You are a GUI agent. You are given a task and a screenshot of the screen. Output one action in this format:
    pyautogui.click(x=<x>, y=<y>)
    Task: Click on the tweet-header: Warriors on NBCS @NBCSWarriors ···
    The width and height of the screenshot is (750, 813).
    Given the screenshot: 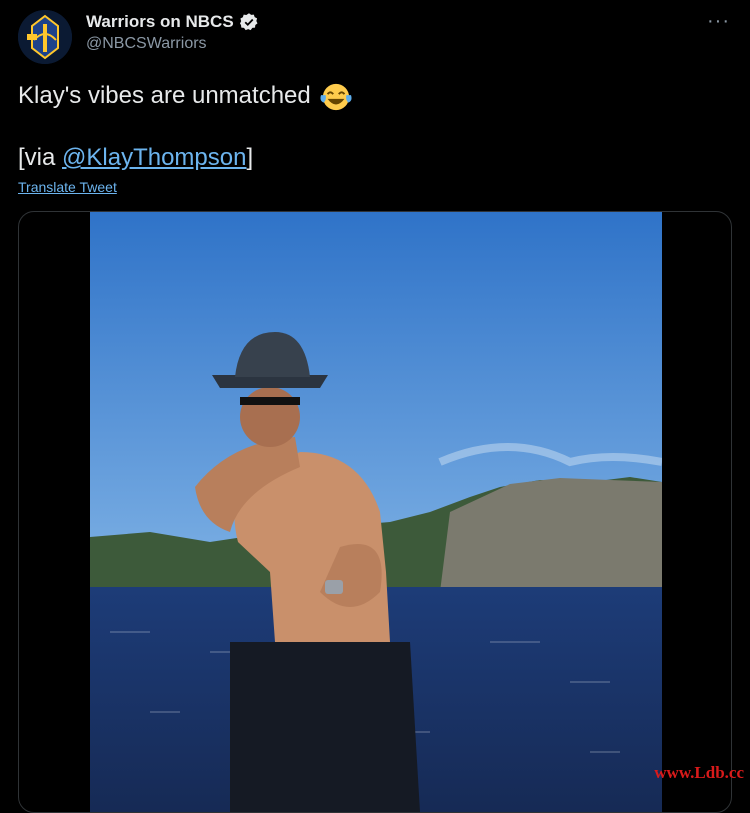 What is the action you would take?
    pyautogui.click(x=375, y=36)
    